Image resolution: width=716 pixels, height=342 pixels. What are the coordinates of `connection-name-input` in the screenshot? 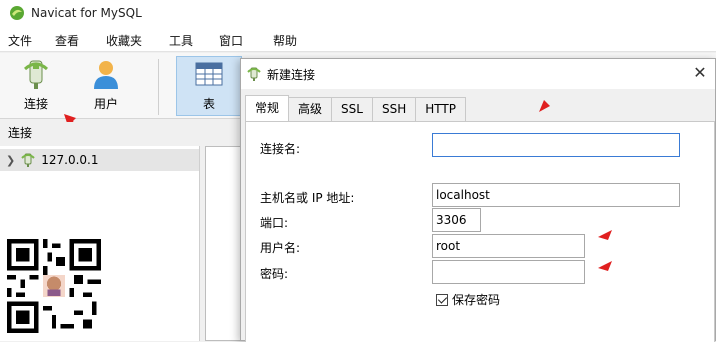 It's located at (556, 145).